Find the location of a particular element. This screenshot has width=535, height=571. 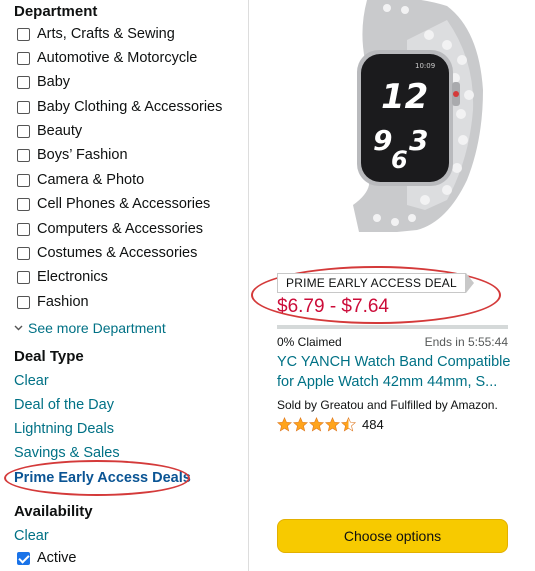

deal-type-heading: Deal Type is located at coordinates (49, 356).